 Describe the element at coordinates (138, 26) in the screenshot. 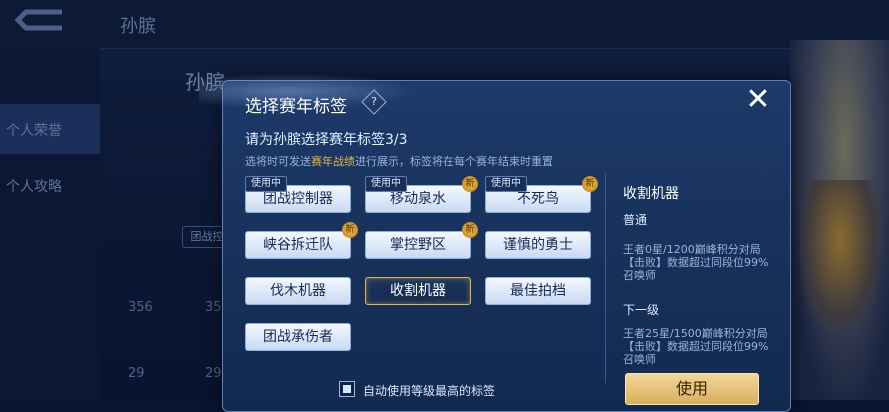

I see `page-title: 孙膑` at that location.